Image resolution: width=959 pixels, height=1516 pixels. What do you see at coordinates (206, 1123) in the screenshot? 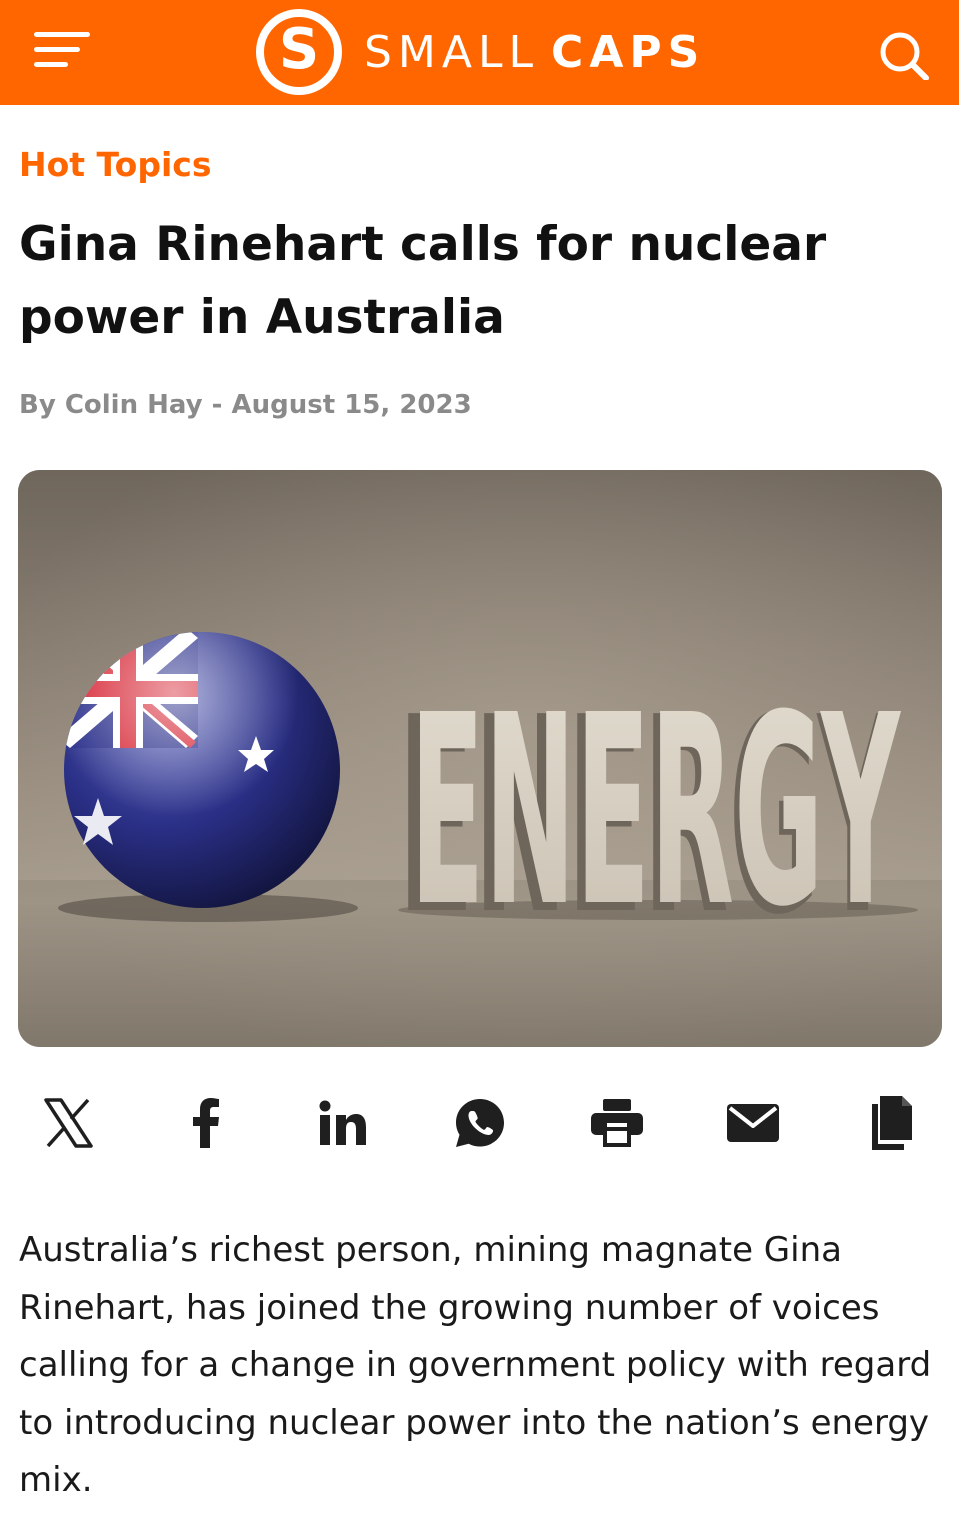
I see `facebook-icon` at bounding box center [206, 1123].